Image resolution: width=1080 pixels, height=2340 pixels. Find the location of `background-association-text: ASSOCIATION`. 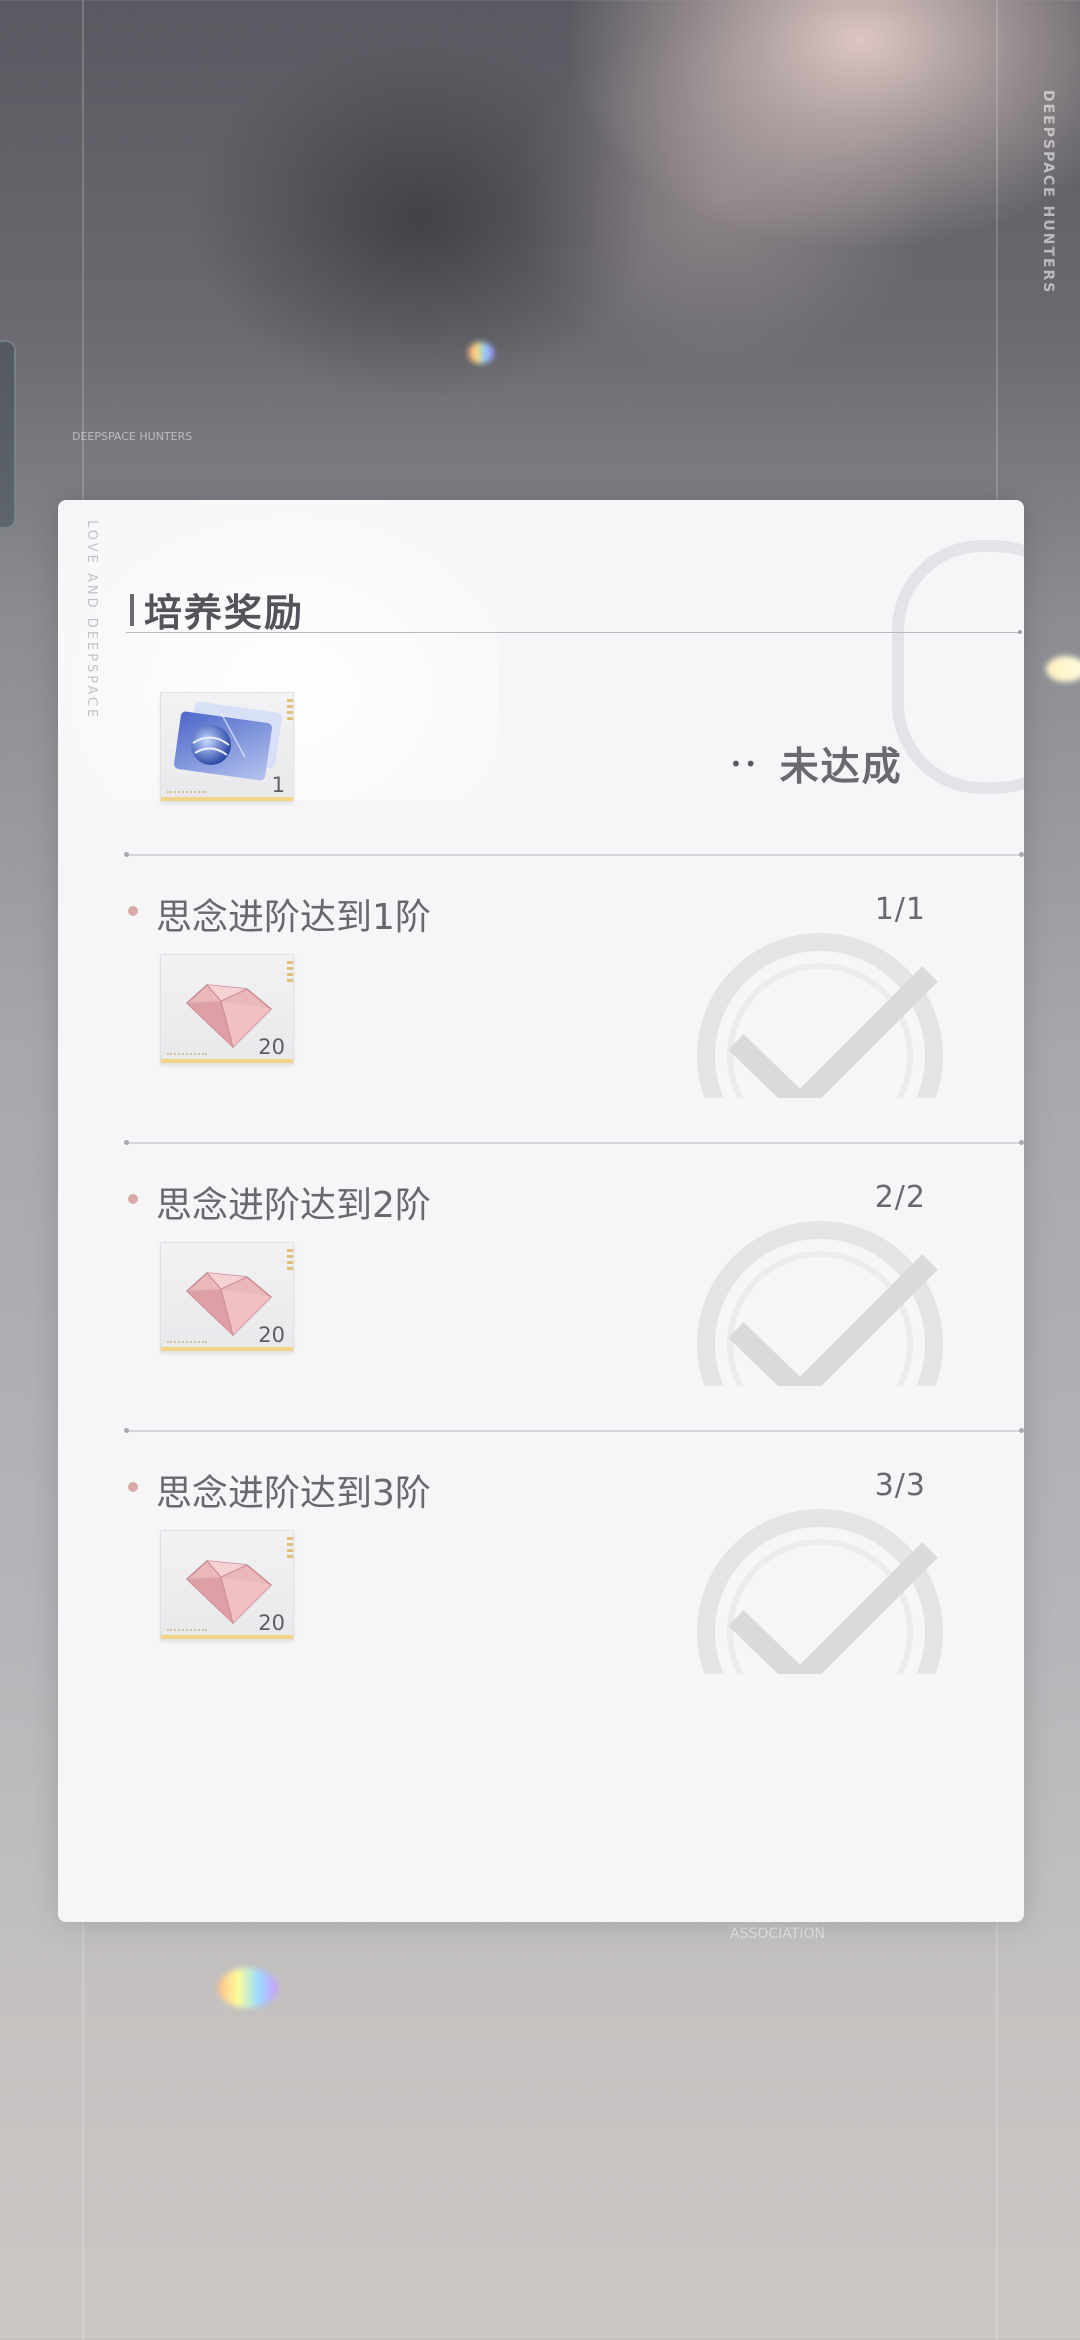

background-association-text: ASSOCIATION is located at coordinates (777, 1934).